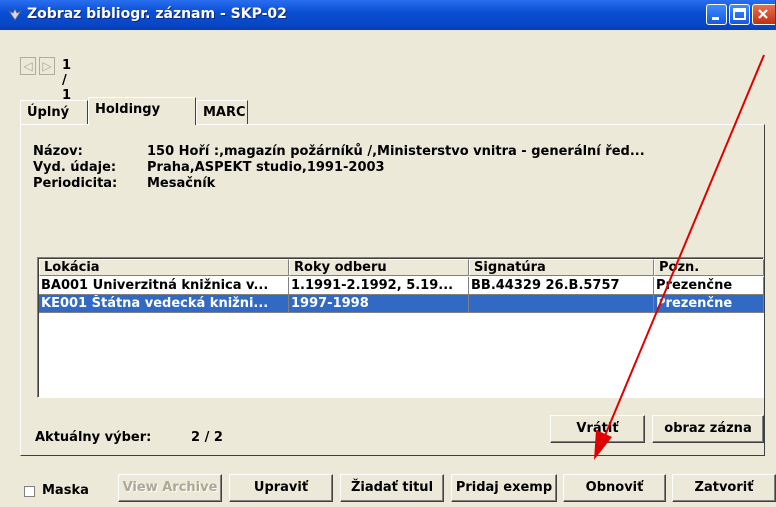 The height and width of the screenshot is (507, 776). I want to click on tab-label: Holdingy, so click(128, 109).